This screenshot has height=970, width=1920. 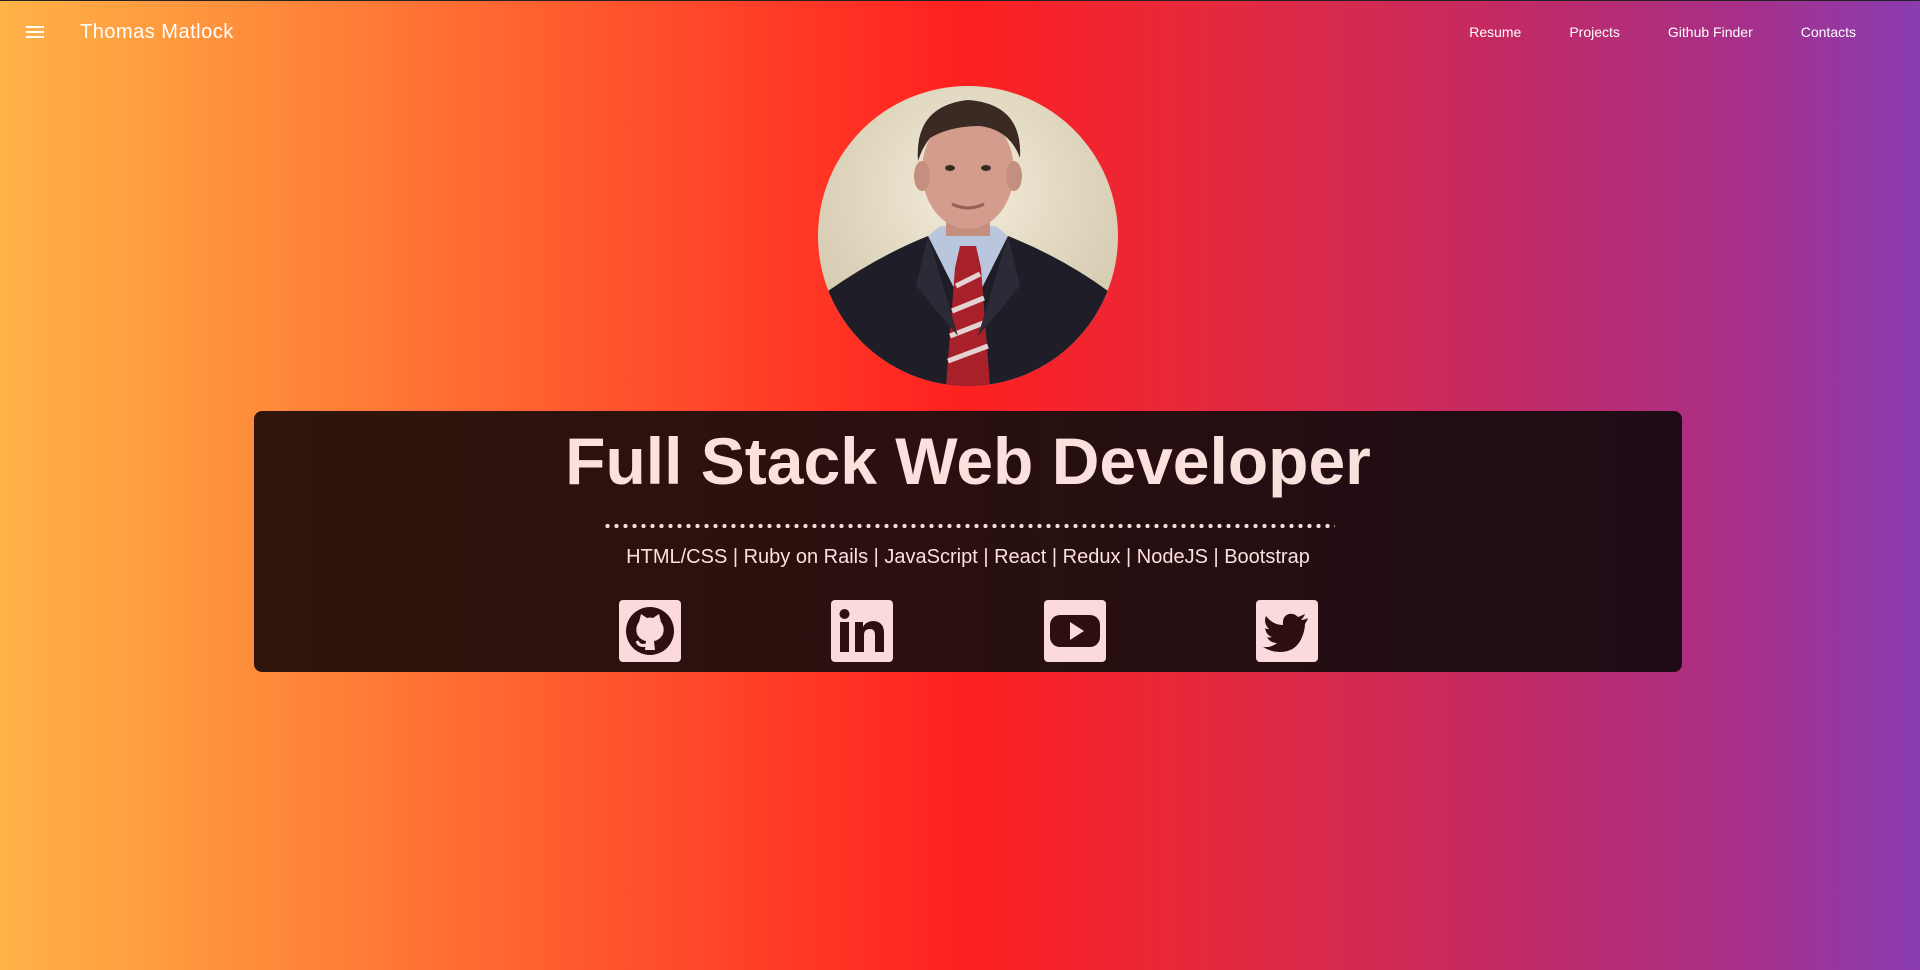 What do you see at coordinates (968, 236) in the screenshot?
I see `profile-photo` at bounding box center [968, 236].